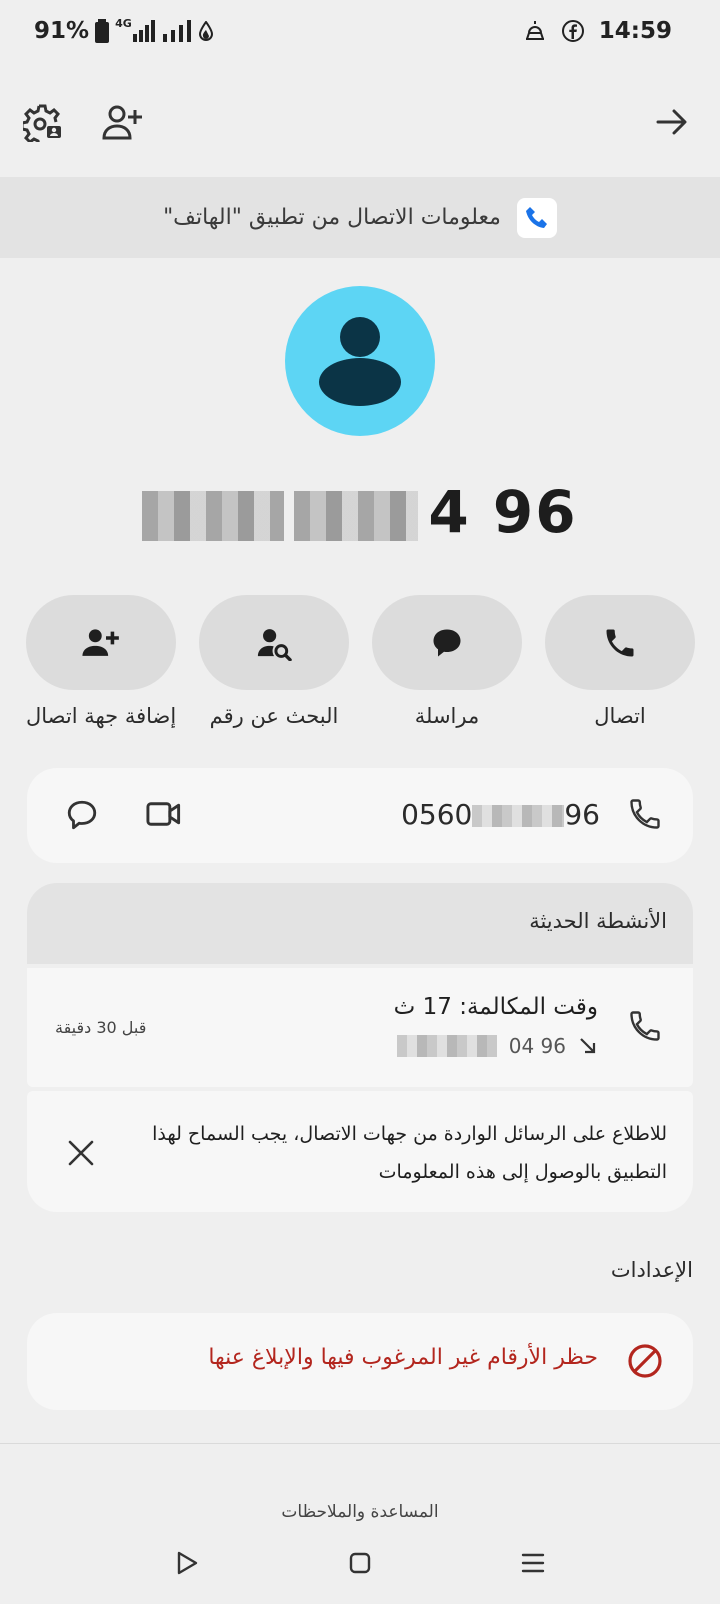 Image resolution: width=720 pixels, height=1604 pixels. I want to click on menu-recents-icon, so click(533, 1563).